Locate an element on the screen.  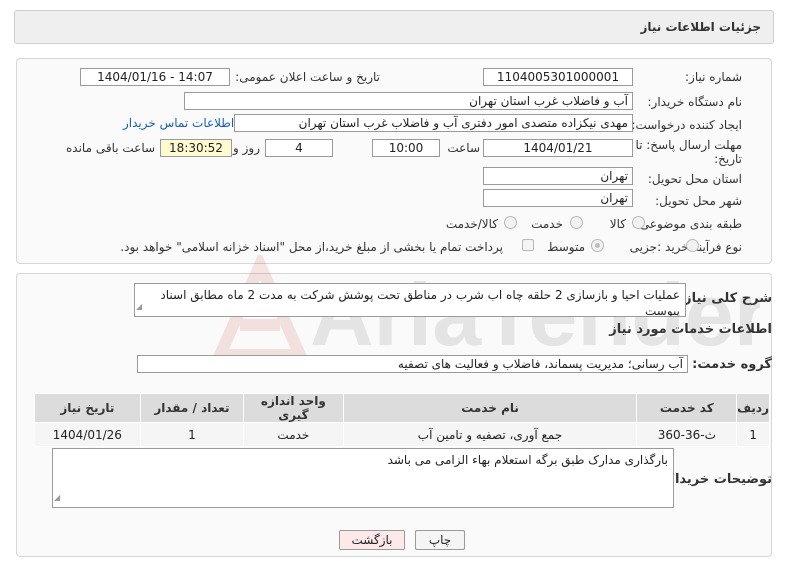
buyer-notes-label: توضیحات خریدار: is located at coordinates (717, 479).